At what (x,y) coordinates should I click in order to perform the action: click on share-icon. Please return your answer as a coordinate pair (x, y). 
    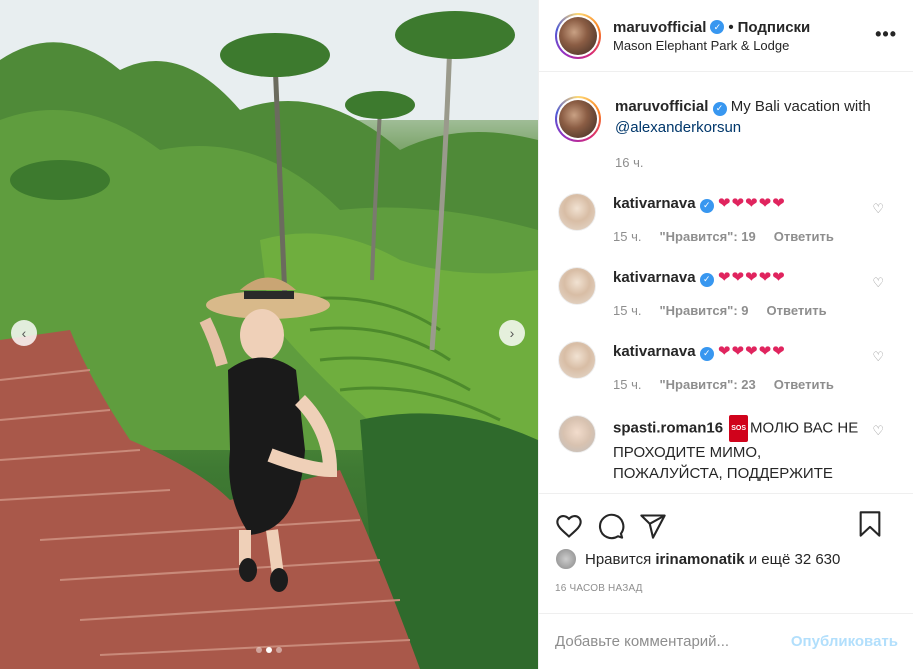
    Looking at the image, I should click on (653, 526).